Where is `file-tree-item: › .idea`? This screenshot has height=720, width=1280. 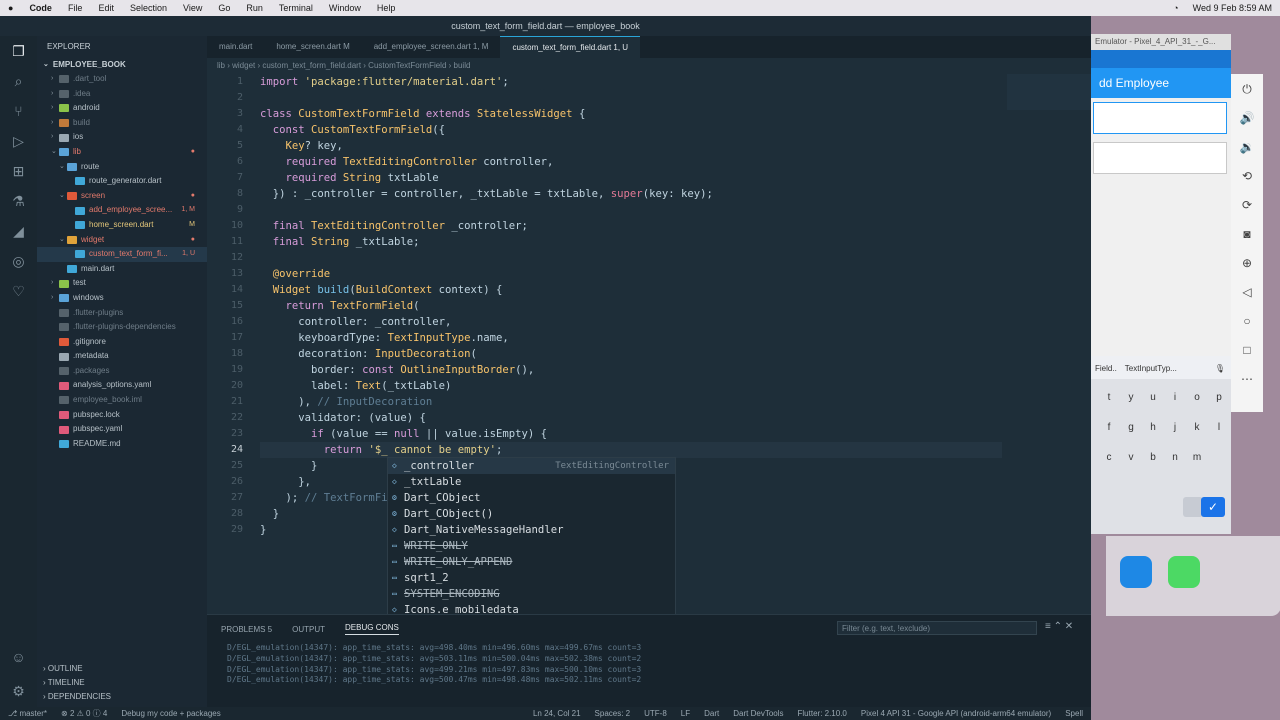
file-tree-item: › .idea is located at coordinates (122, 94).